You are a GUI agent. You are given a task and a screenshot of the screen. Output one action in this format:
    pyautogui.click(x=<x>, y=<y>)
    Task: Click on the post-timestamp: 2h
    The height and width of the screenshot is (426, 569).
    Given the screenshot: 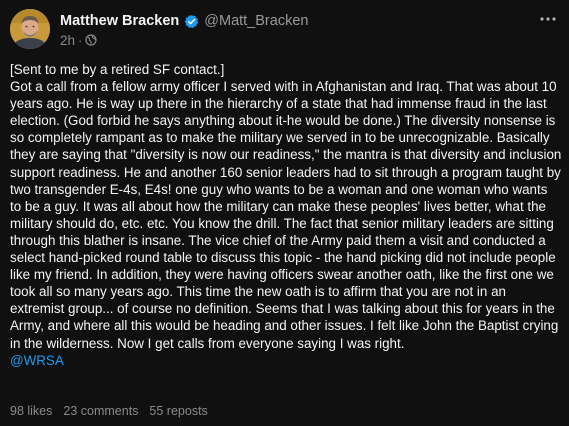 What is the action you would take?
    pyautogui.click(x=67, y=40)
    